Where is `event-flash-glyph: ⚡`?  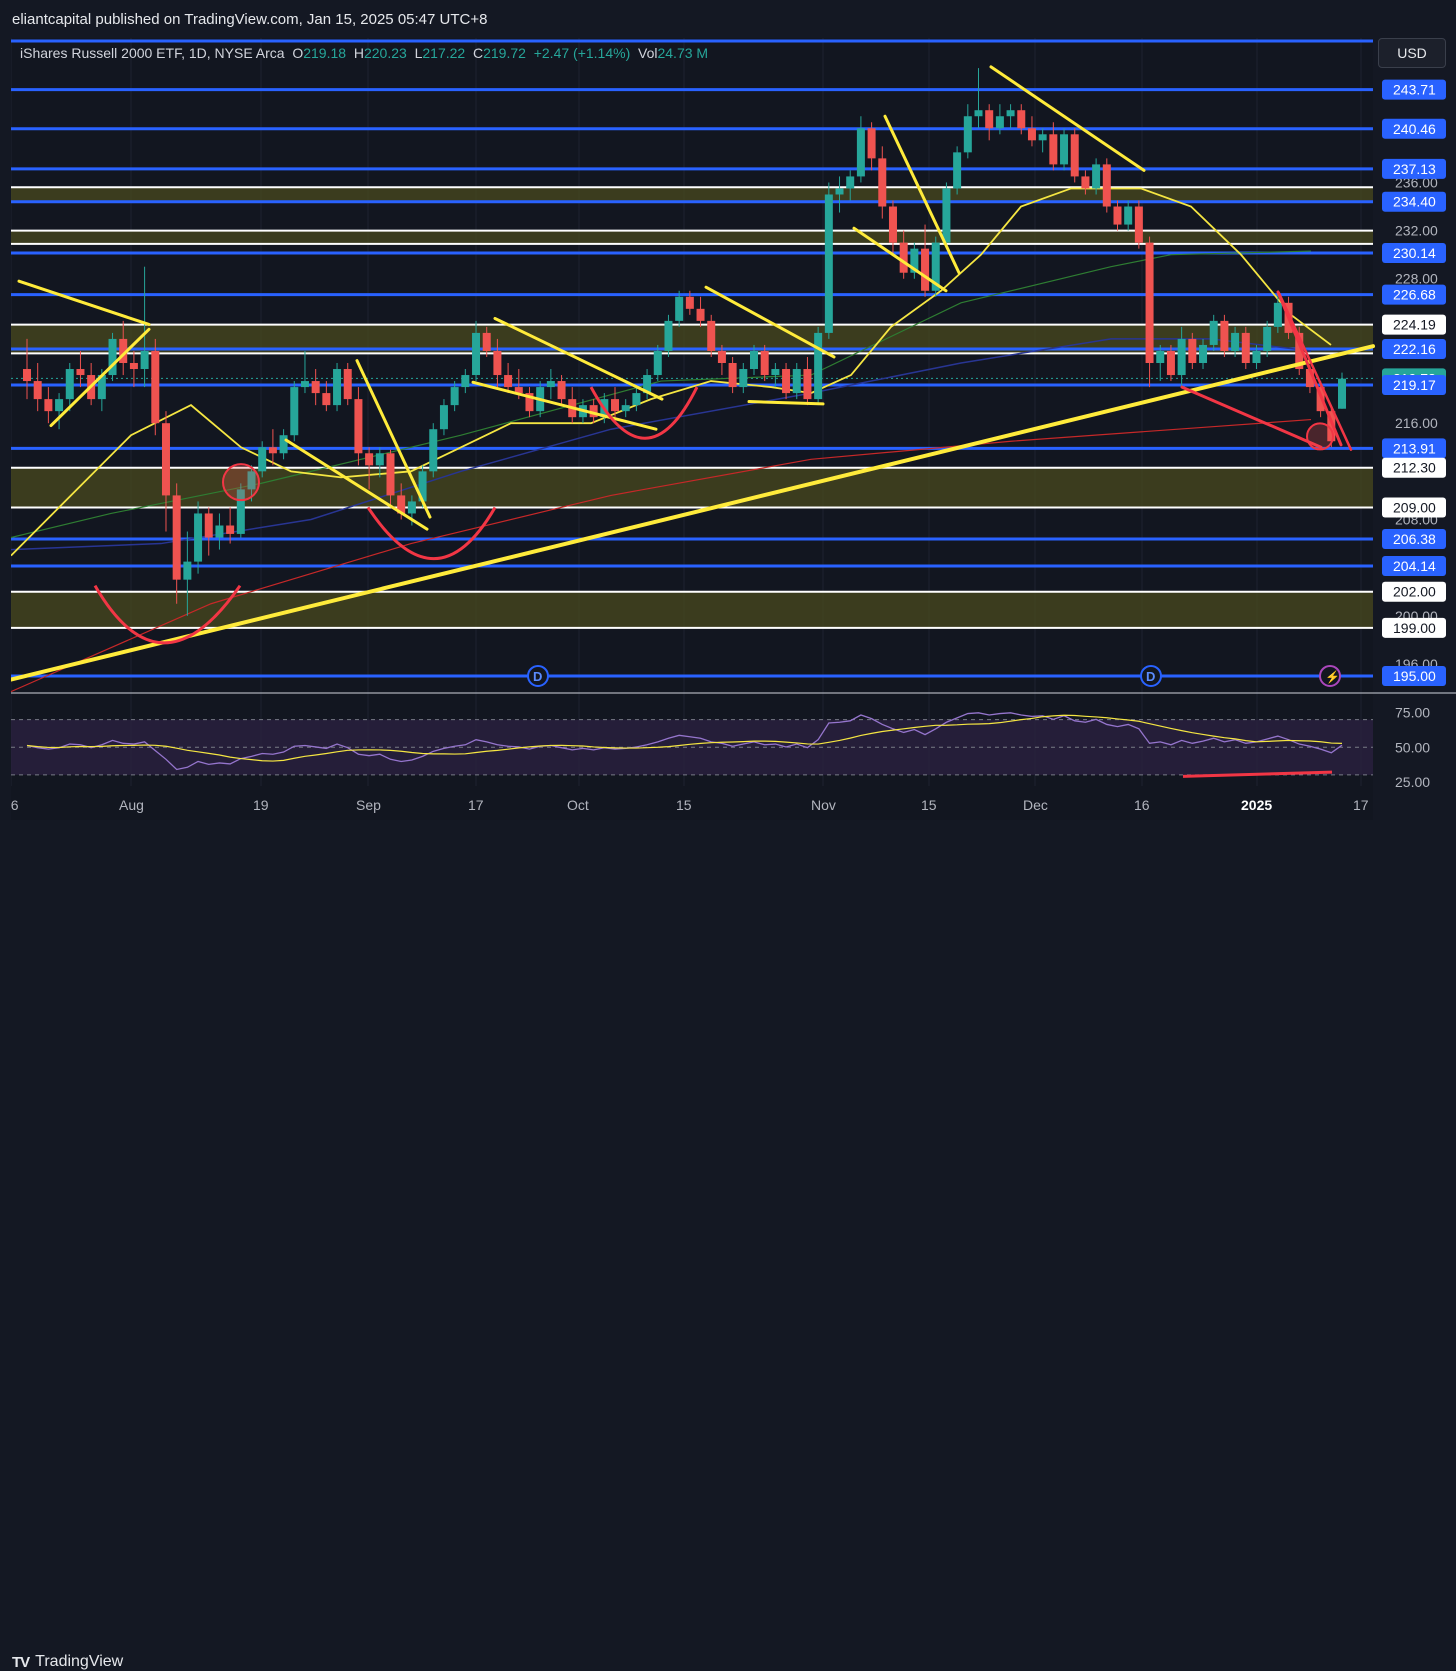 event-flash-glyph: ⚡ is located at coordinates (1332, 677).